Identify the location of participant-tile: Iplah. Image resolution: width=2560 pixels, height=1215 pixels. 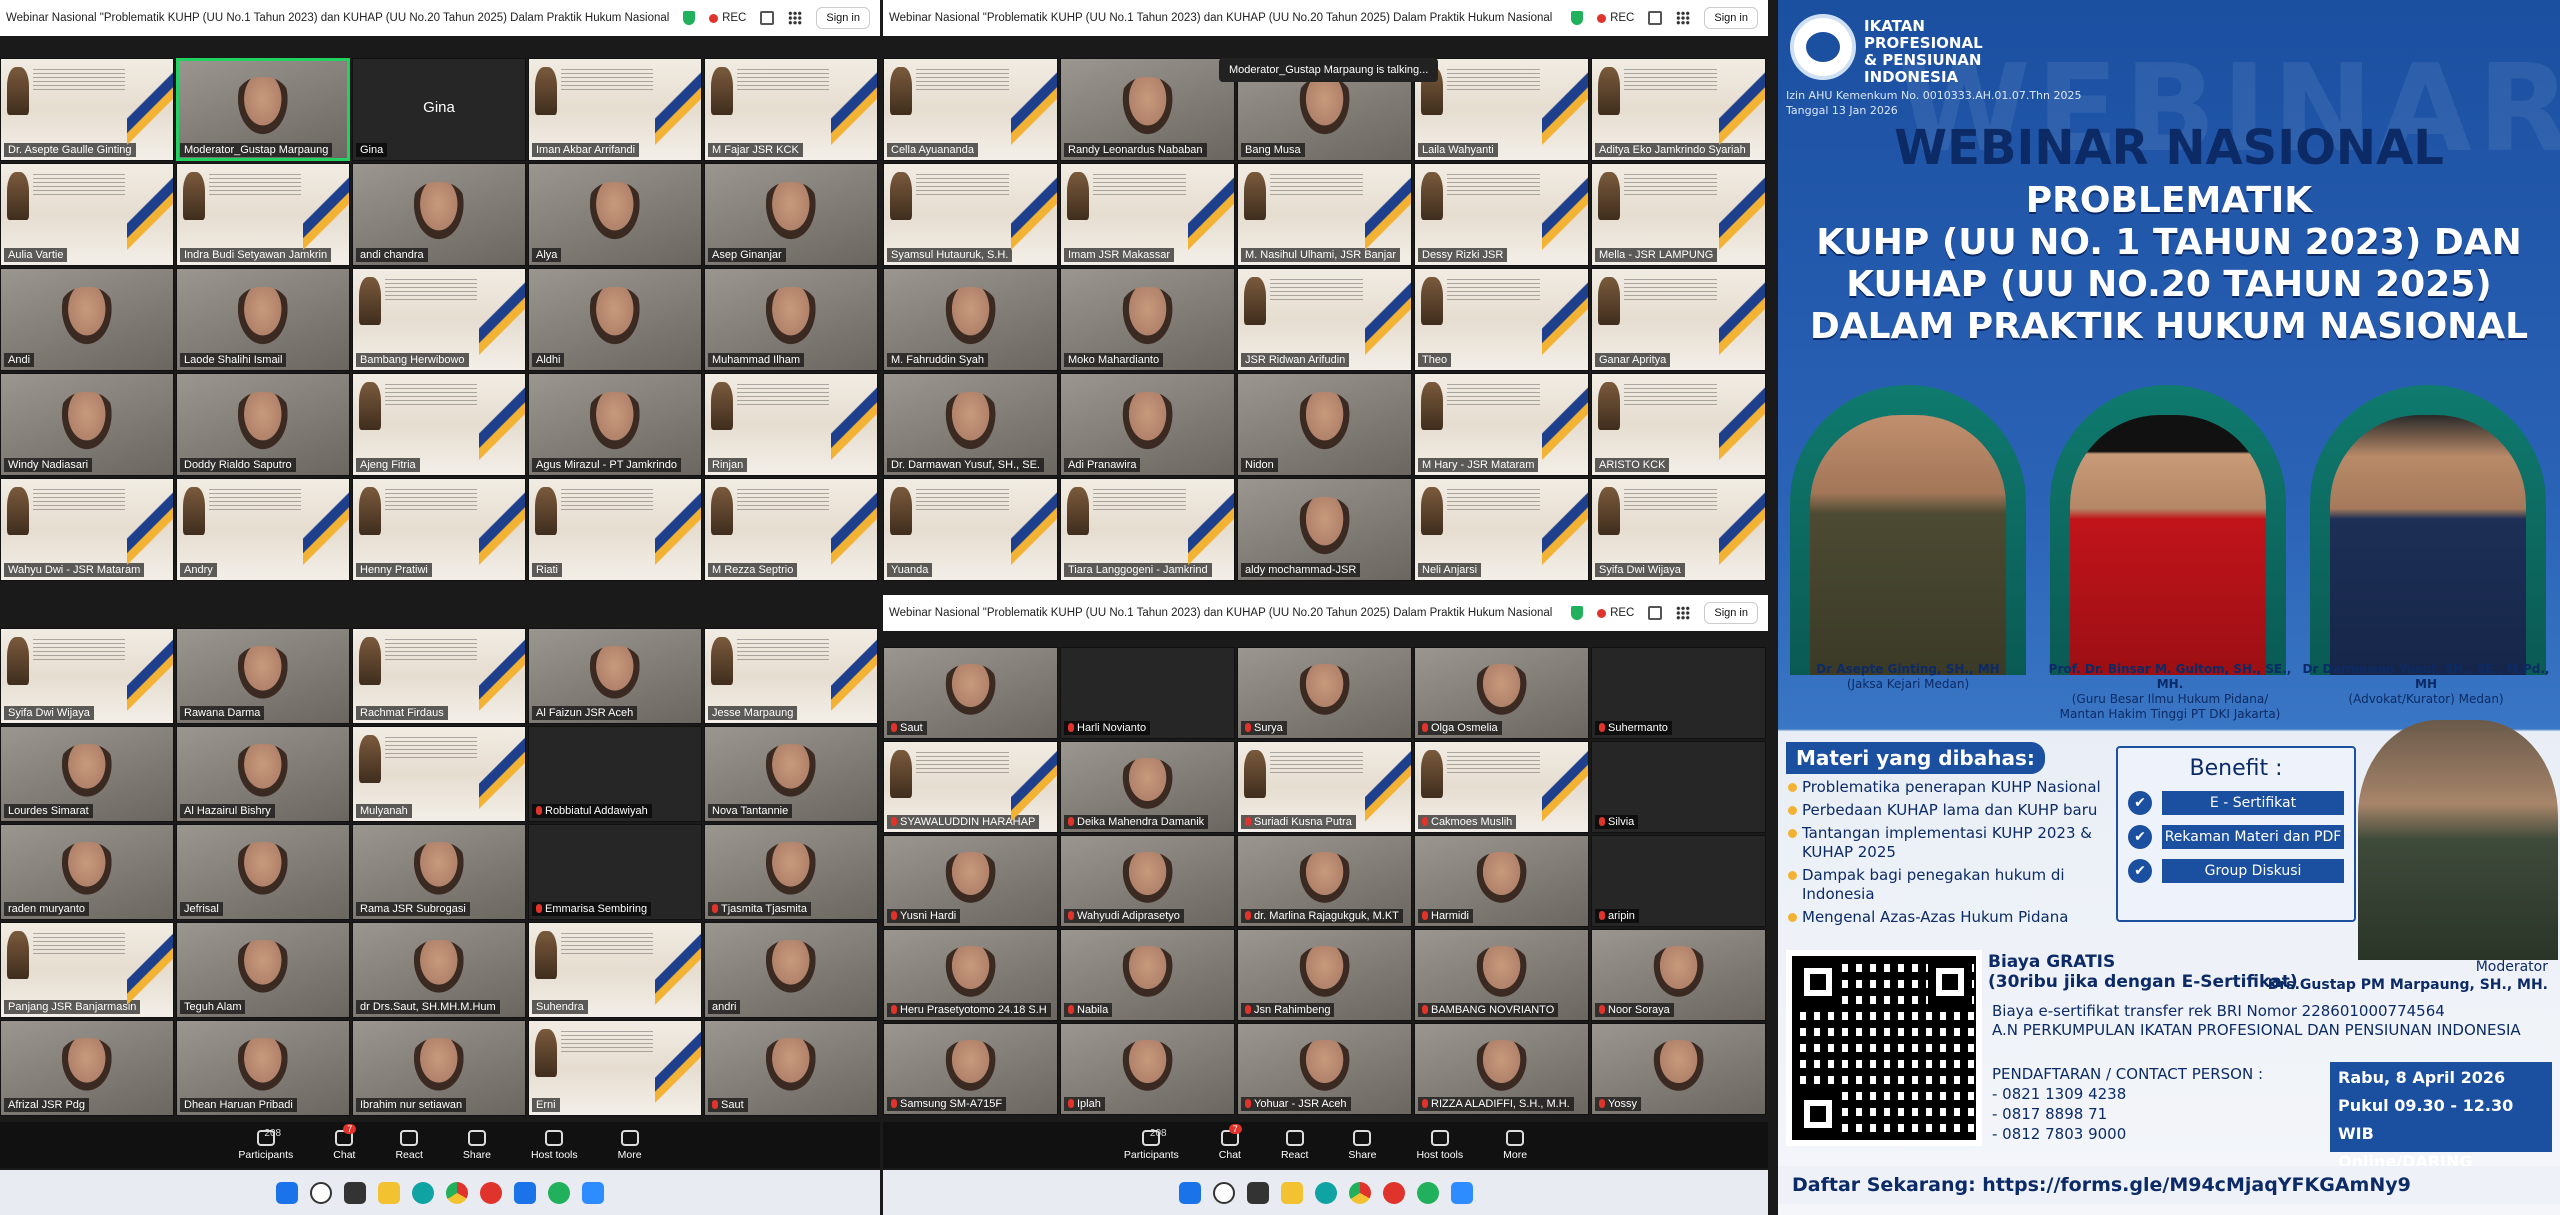
(1147, 1069).